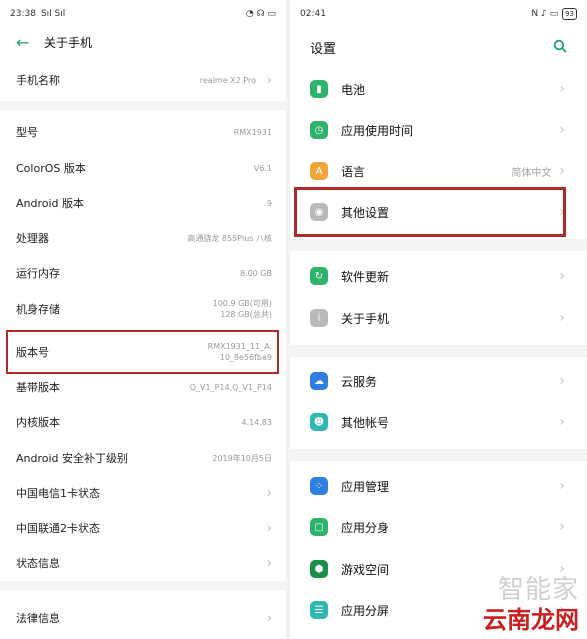 This screenshot has width=587, height=639. Describe the element at coordinates (32, 238) in the screenshot. I see `about-row-label: 处理器` at that location.